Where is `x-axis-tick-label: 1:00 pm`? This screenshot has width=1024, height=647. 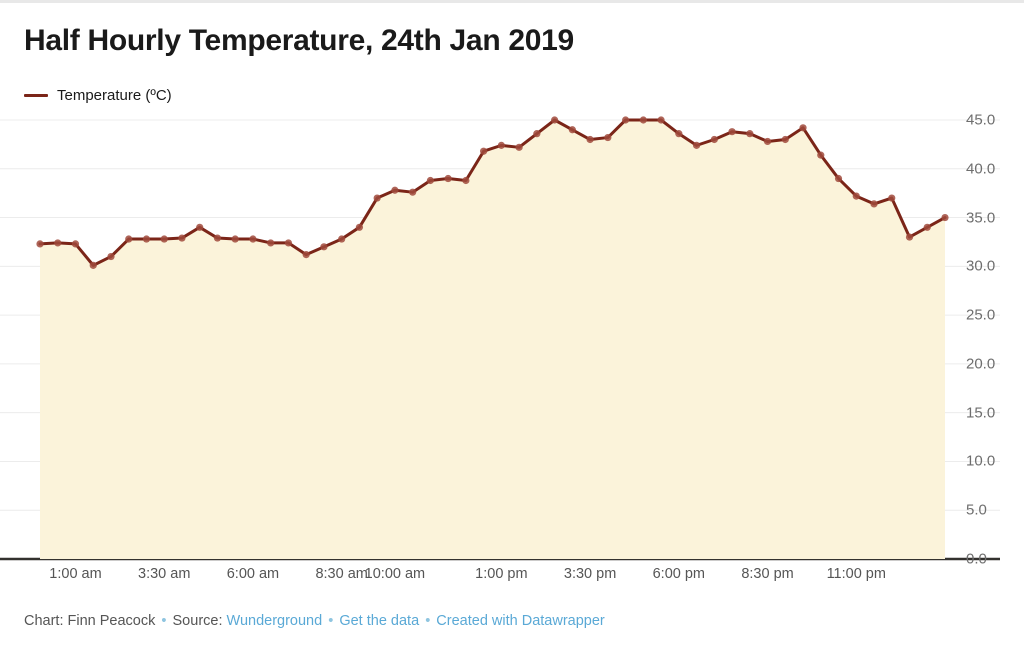
x-axis-tick-label: 1:00 pm is located at coordinates (501, 574).